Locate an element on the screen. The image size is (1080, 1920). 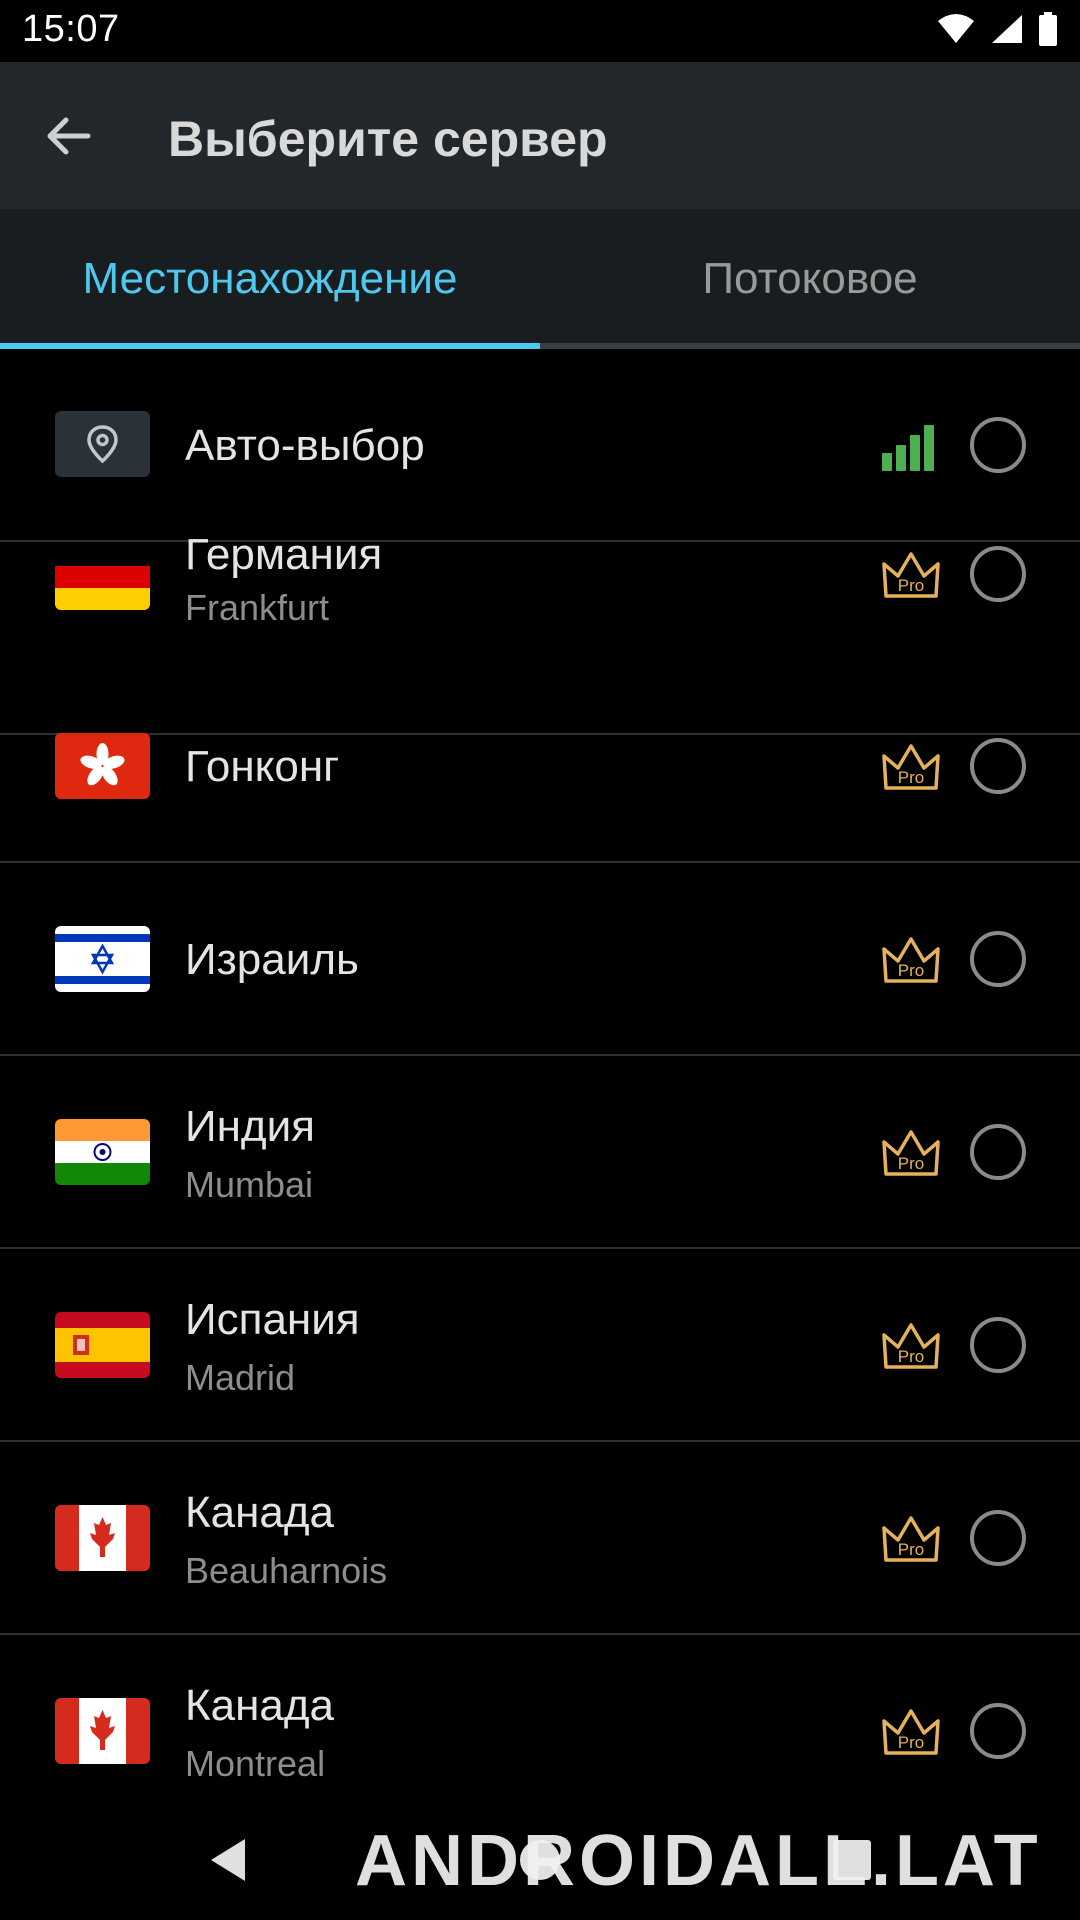
server-row-hong-kong: Гонконг Pro is located at coordinates (540, 766).